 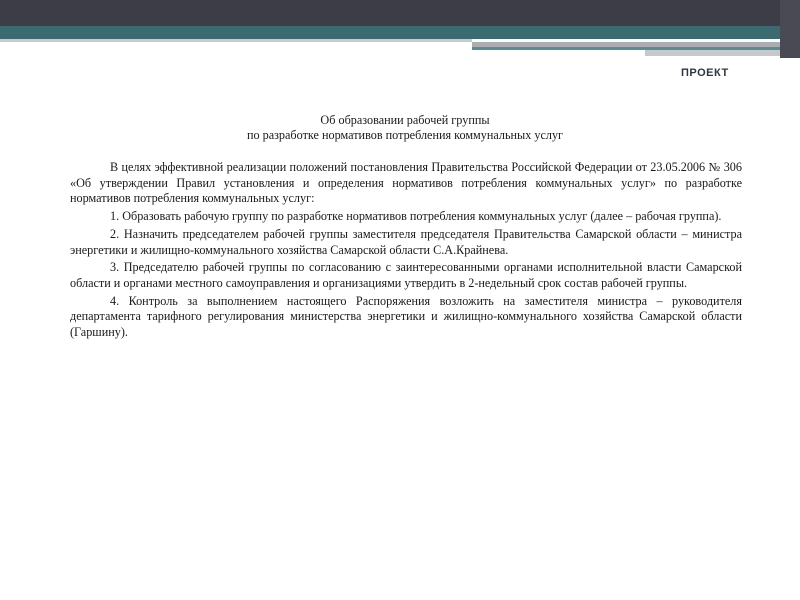 What do you see at coordinates (390, 13) in the screenshot?
I see `header-band-dark` at bounding box center [390, 13].